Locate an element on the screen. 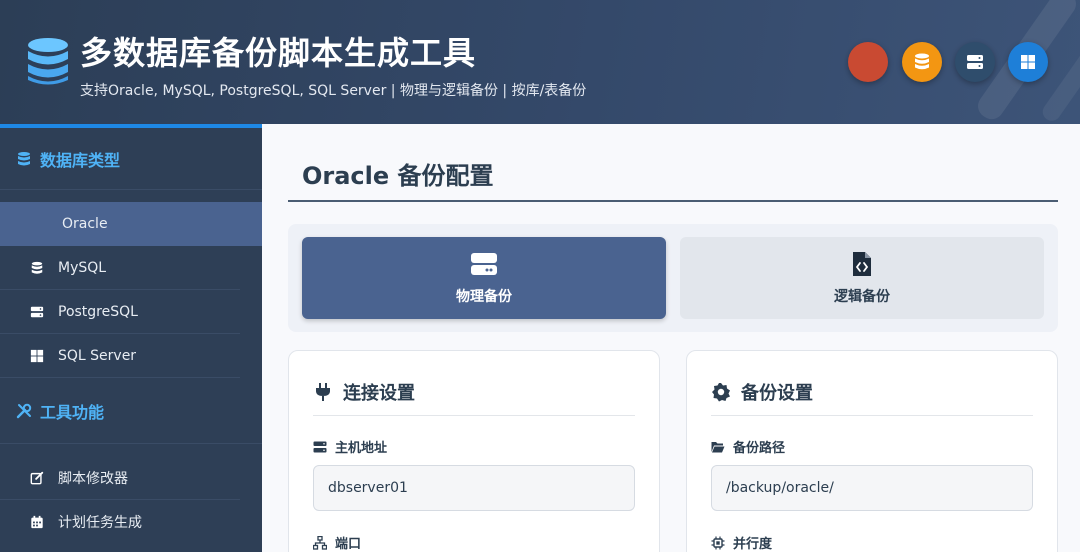 The height and width of the screenshot is (552, 1080). sidebar-item-postgresql: PostgreSQL is located at coordinates (120, 312).